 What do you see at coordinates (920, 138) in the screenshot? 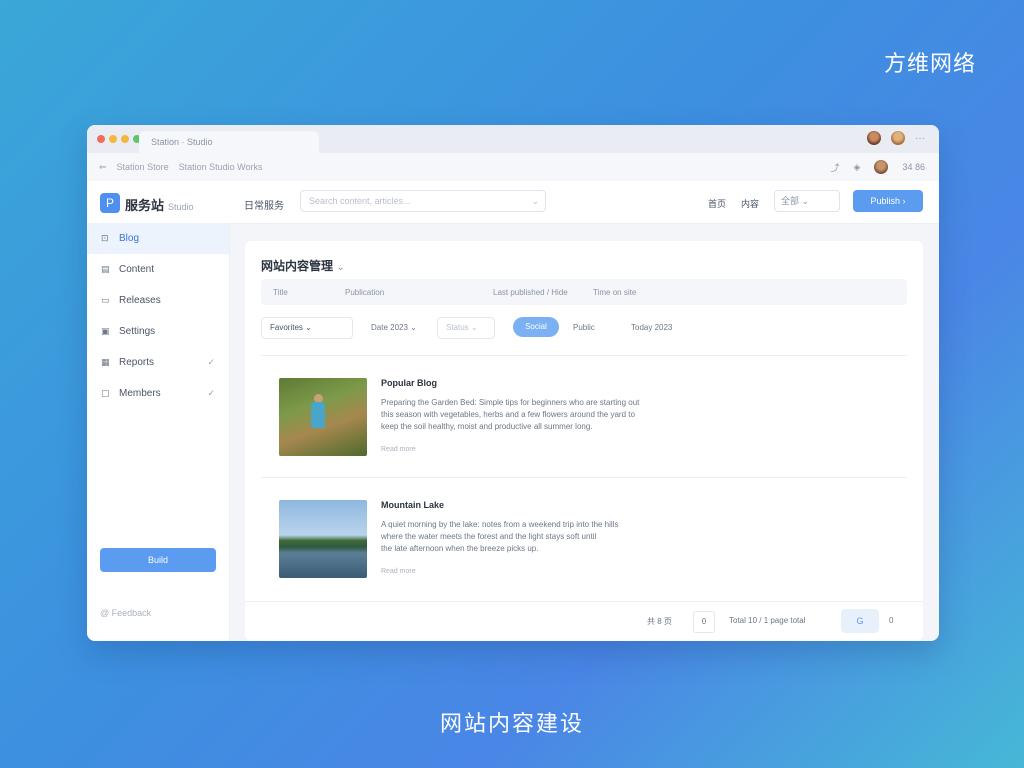
I see `more-menu-icon: ···` at bounding box center [920, 138].